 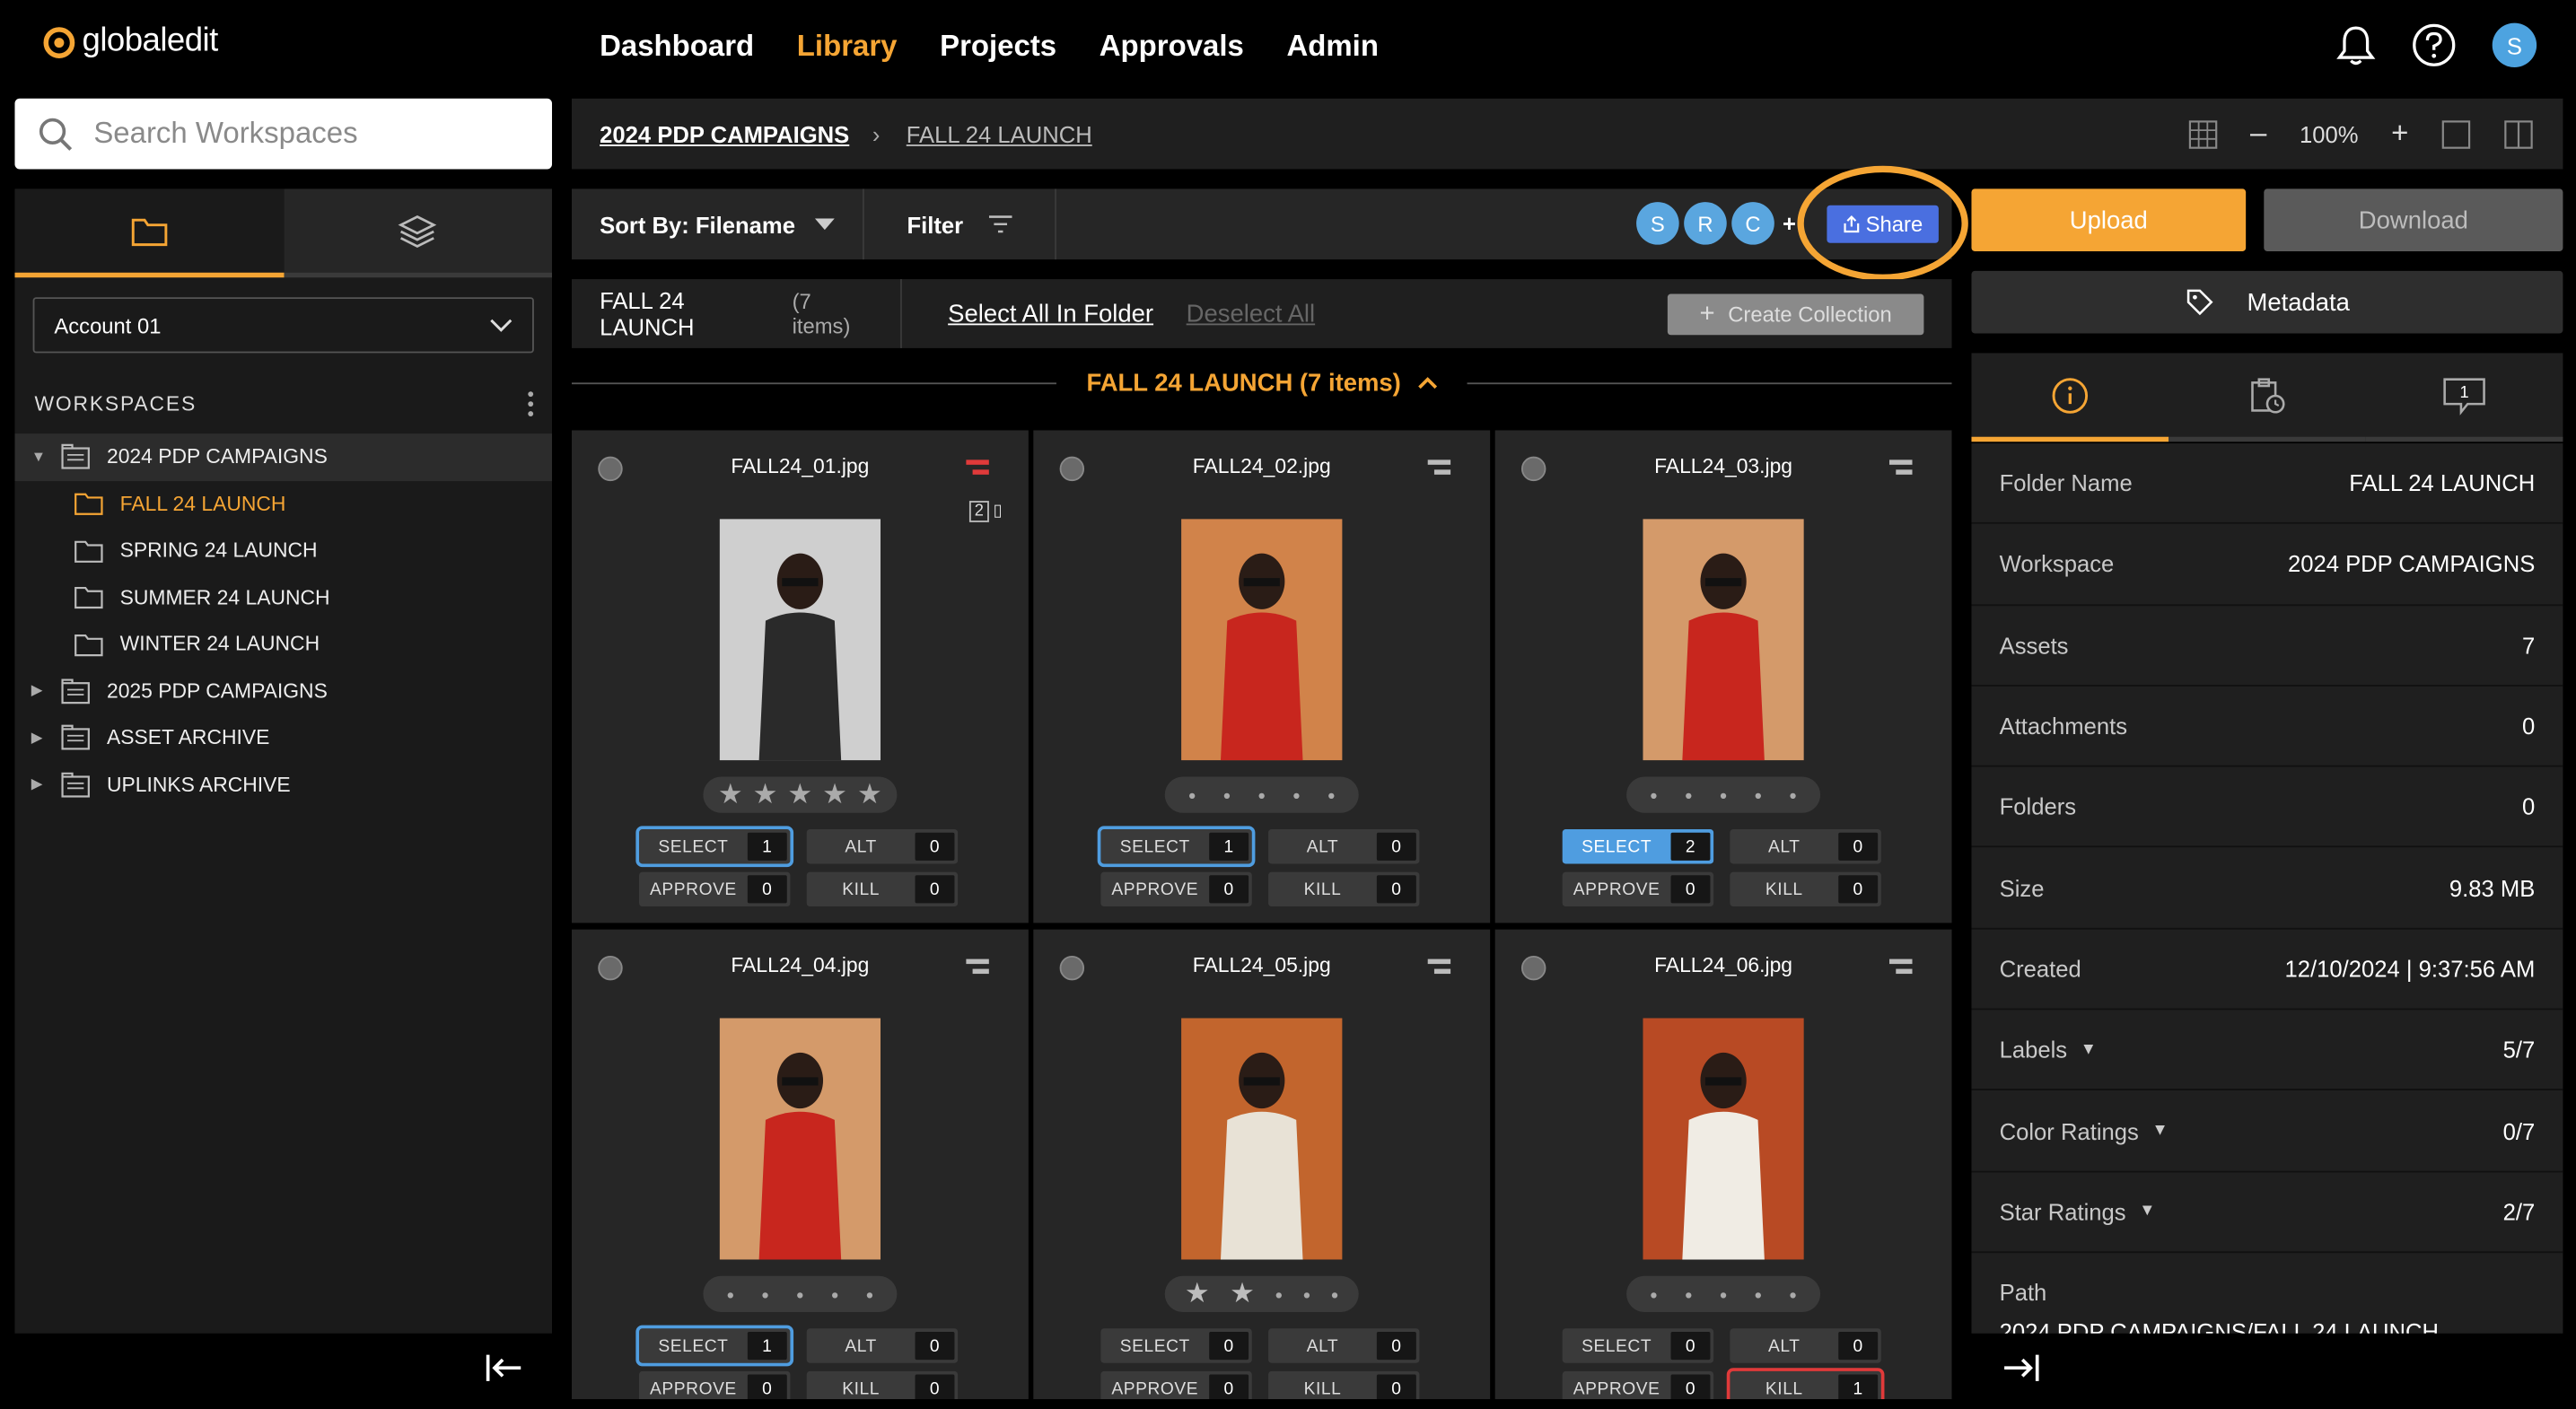 I want to click on kill-vote-button: KILL 1, so click(x=1805, y=1383).